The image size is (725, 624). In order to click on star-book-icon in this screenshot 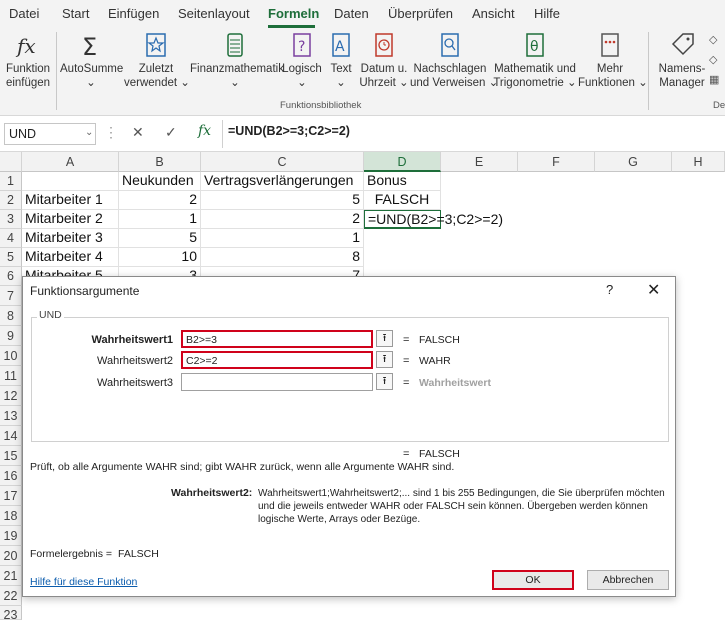, I will do `click(156, 45)`.